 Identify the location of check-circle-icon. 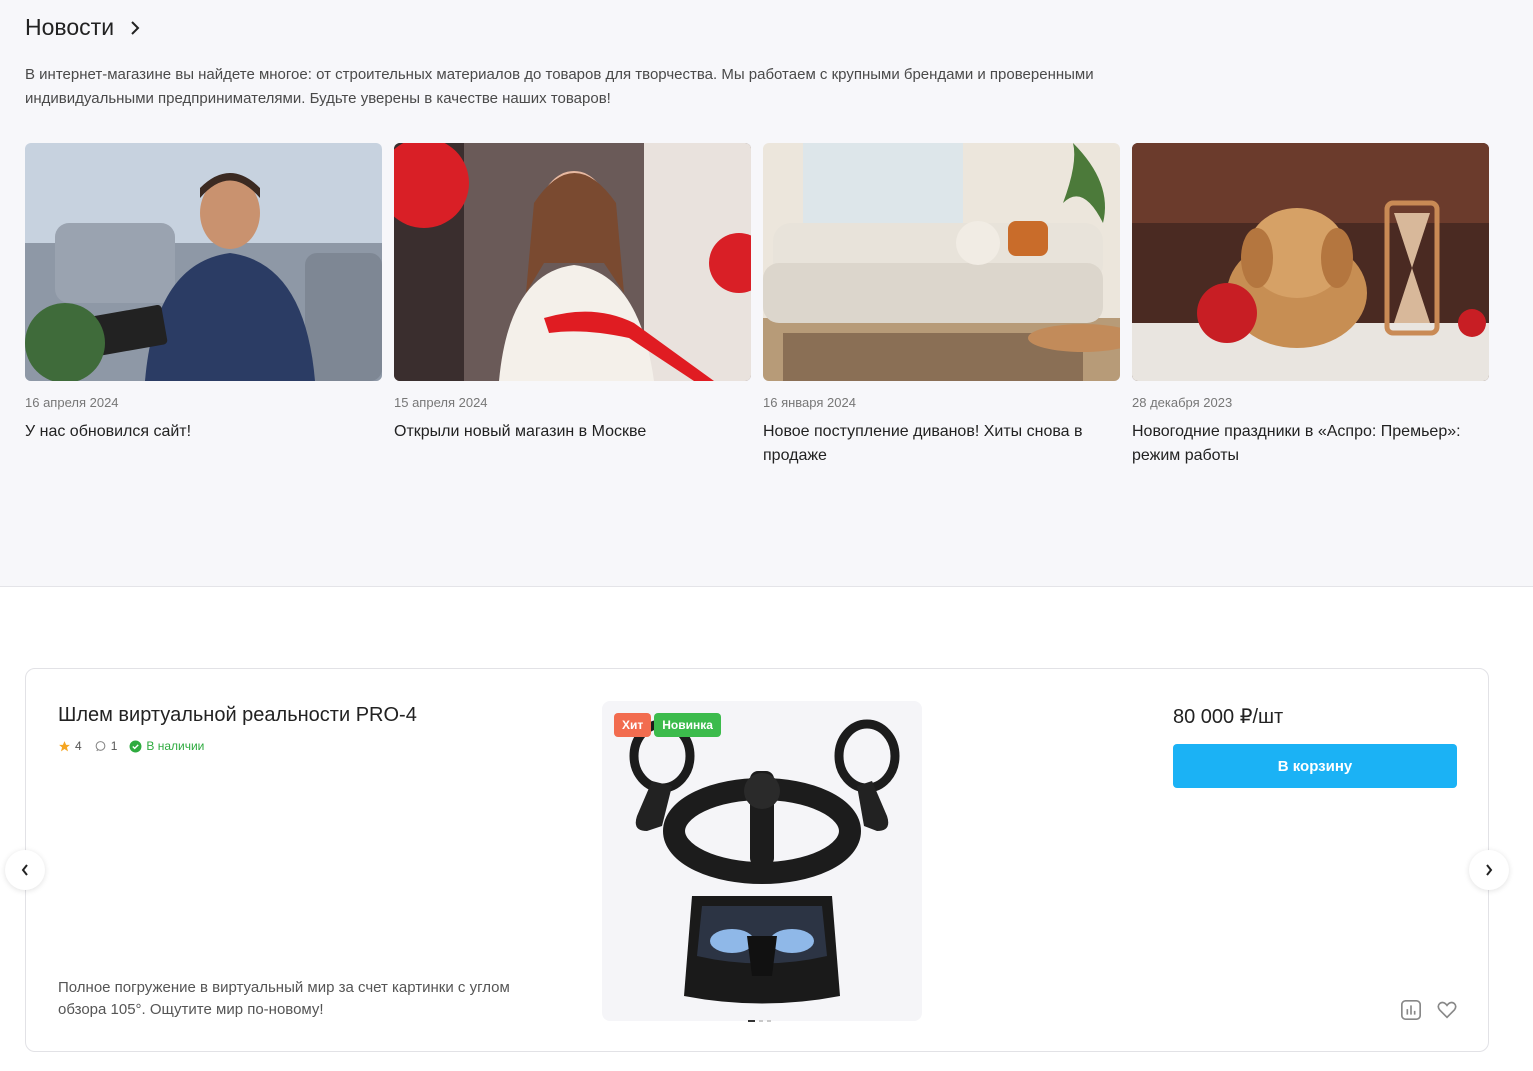
(135, 746).